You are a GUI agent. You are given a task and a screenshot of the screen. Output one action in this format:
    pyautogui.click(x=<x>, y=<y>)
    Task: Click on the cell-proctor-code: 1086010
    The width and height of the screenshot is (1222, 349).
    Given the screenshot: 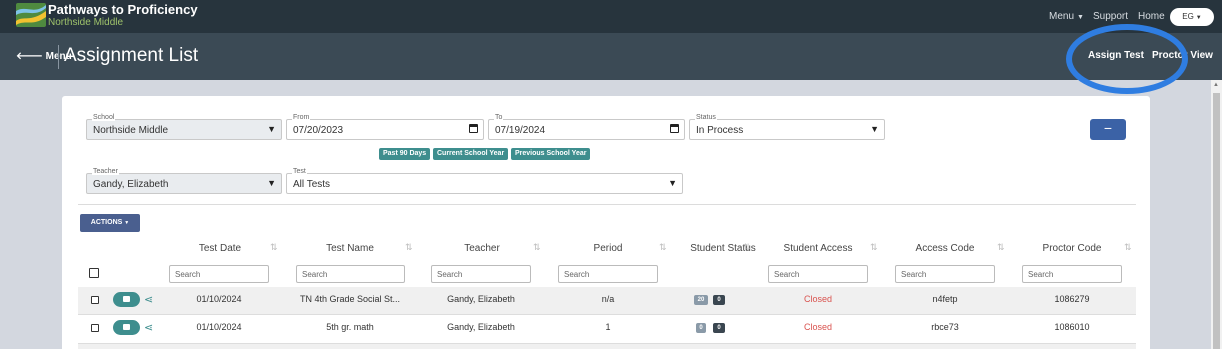 What is the action you would take?
    pyautogui.click(x=1072, y=327)
    